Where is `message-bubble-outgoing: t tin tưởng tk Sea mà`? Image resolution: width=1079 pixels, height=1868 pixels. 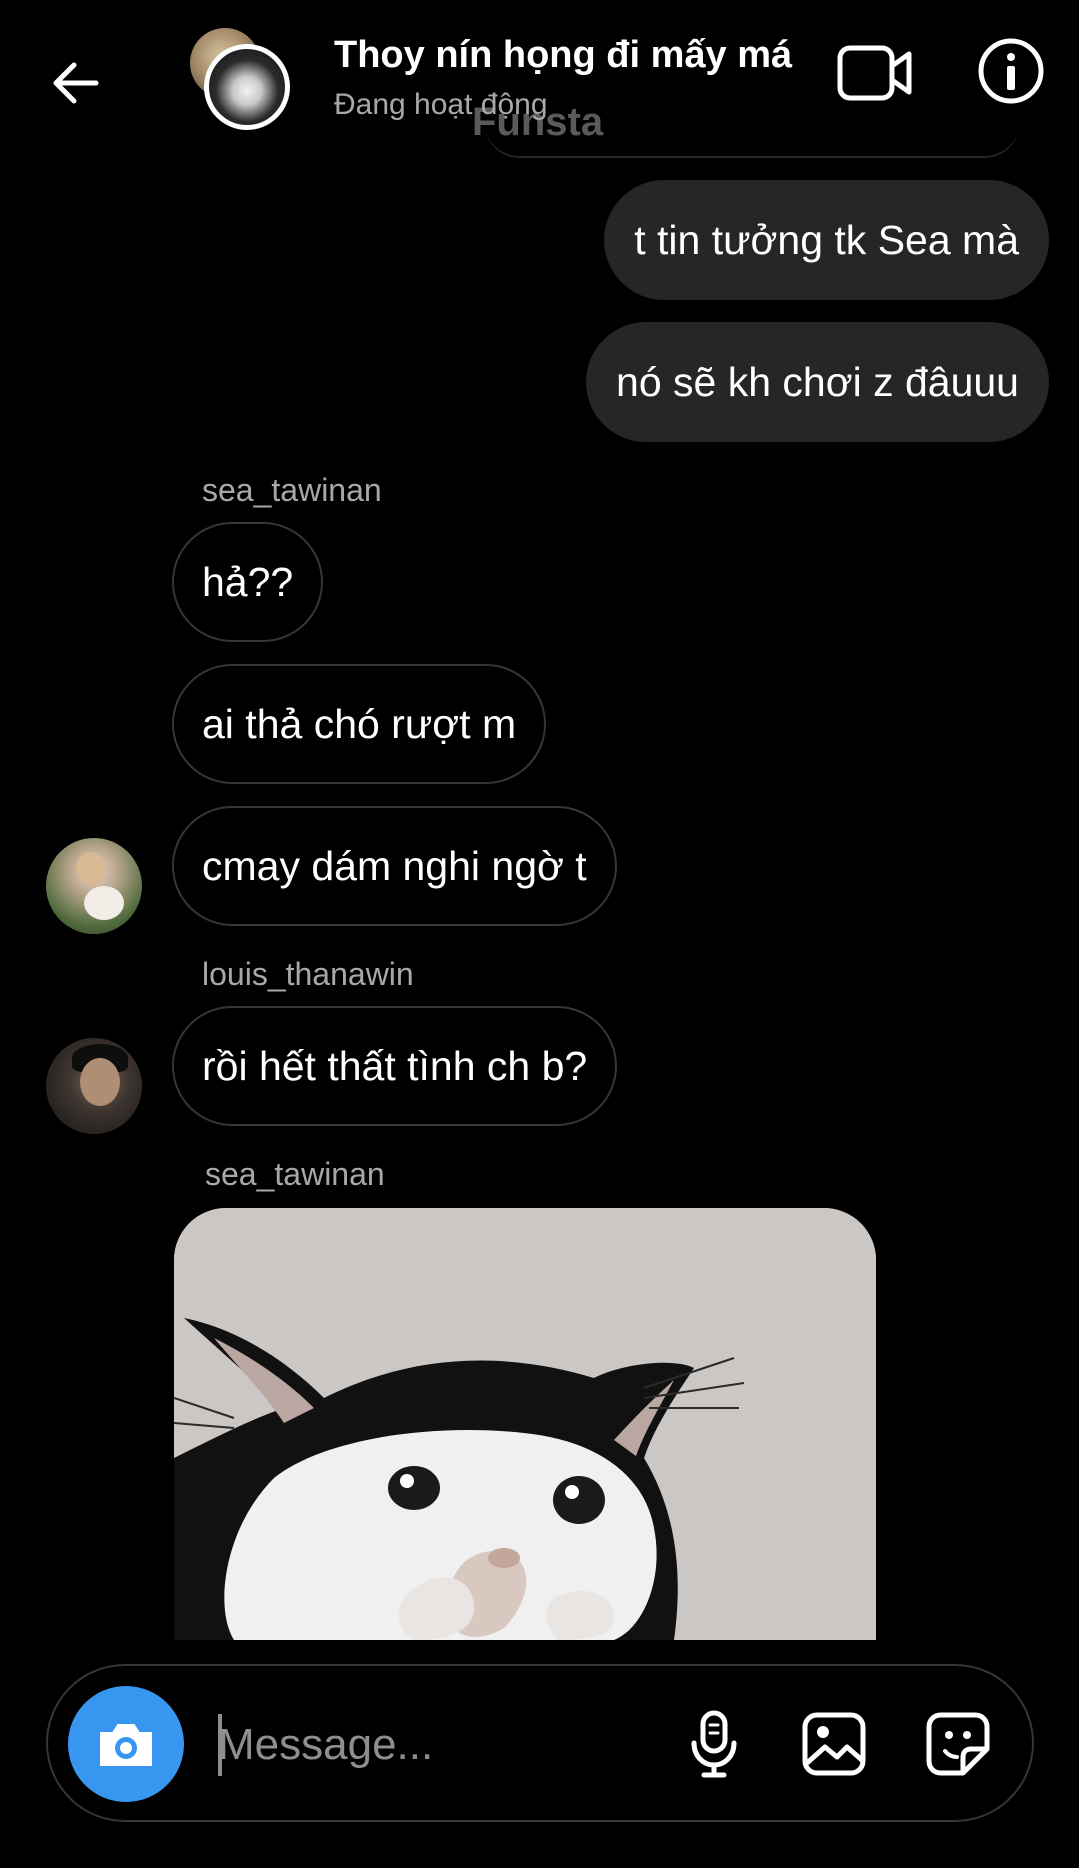
message-bubble-outgoing: t tin tưởng tk Sea mà is located at coordinates (826, 240).